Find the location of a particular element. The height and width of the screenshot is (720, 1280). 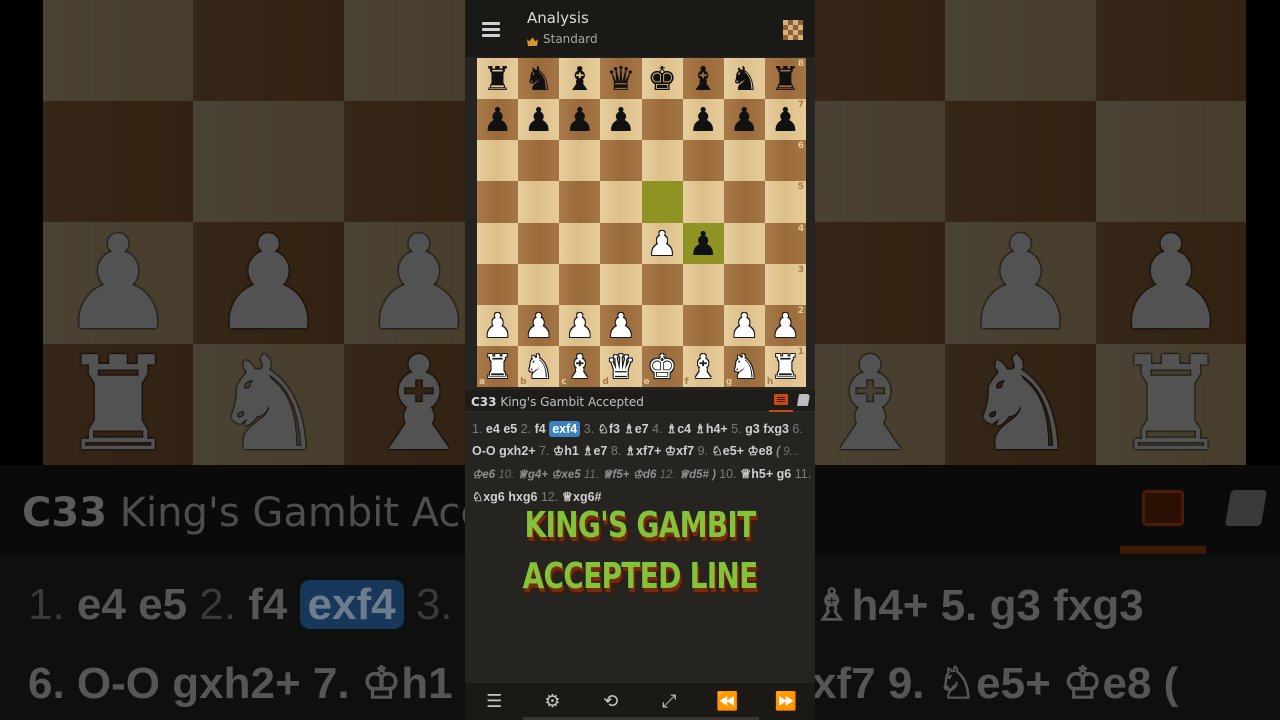

black-rook-icon: ♜ is located at coordinates (497, 78).